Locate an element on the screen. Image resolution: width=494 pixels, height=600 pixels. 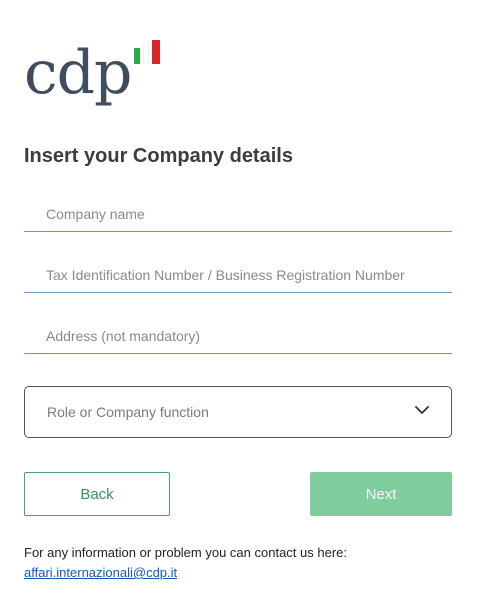
role-select: Role or Company function is located at coordinates (238, 412).